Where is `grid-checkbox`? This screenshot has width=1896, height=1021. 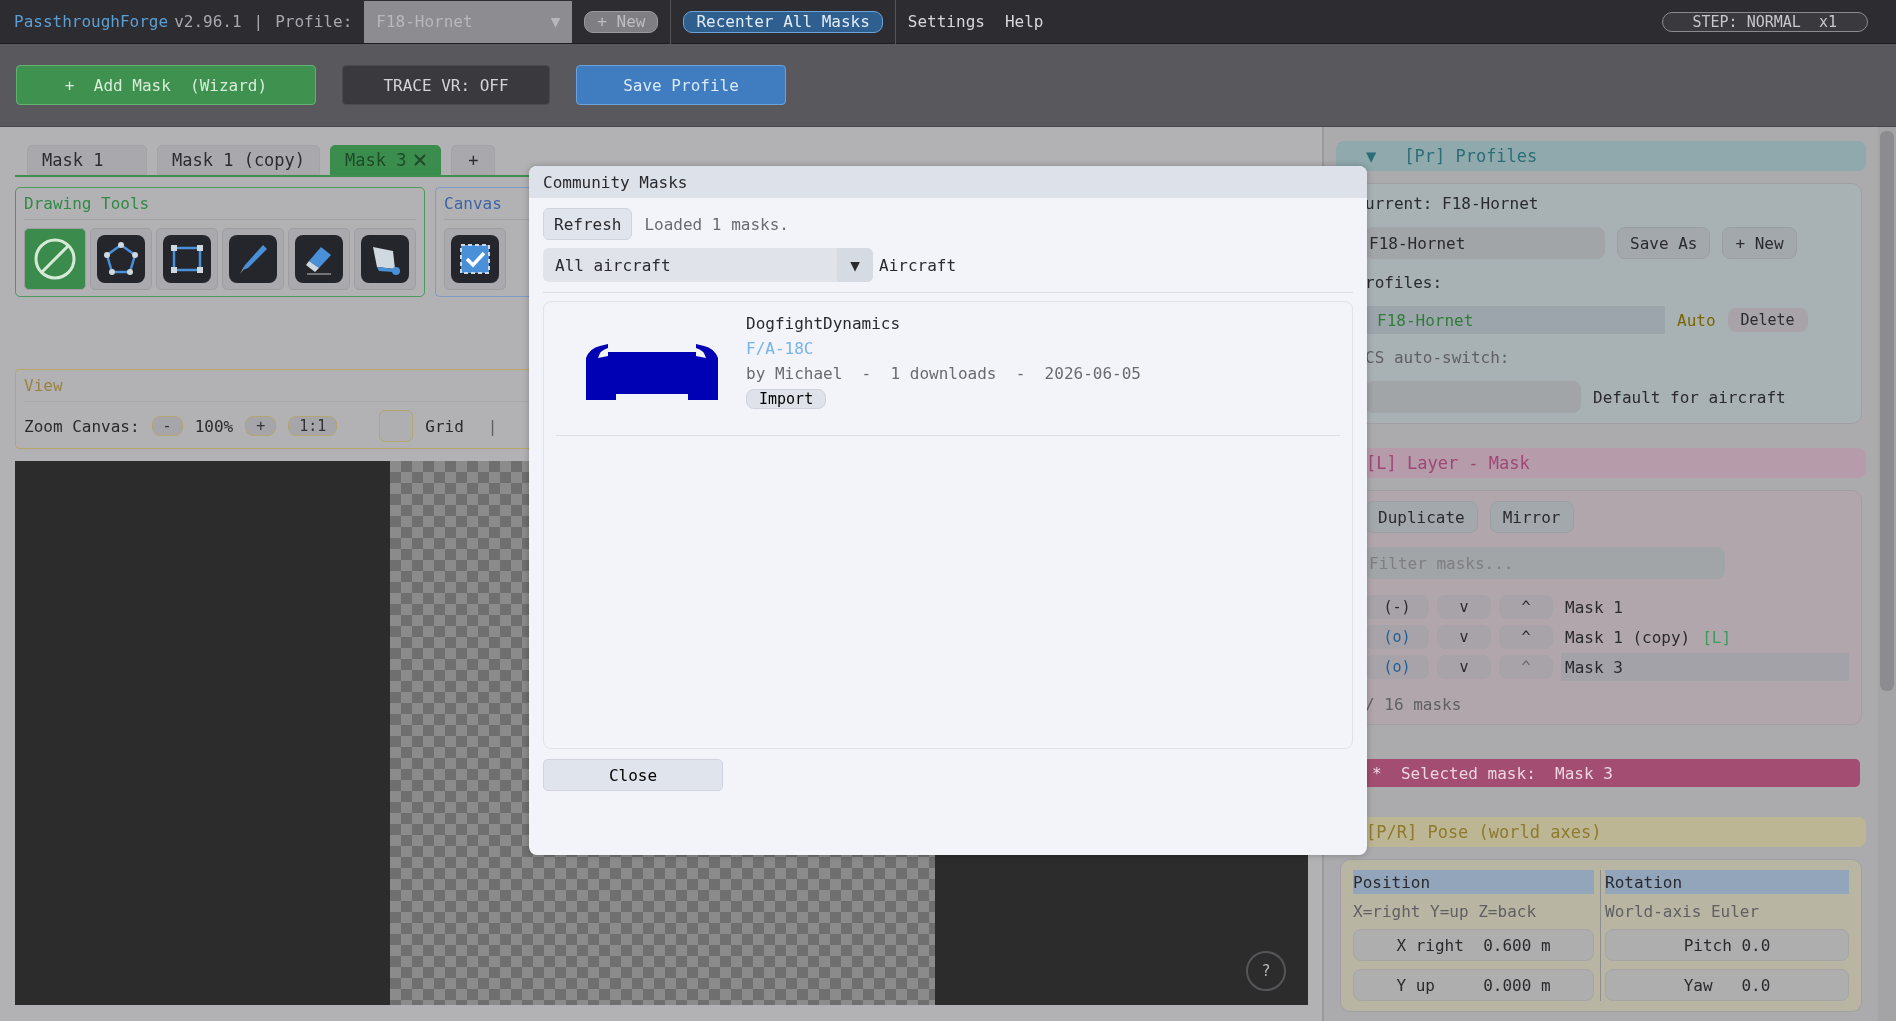
grid-checkbox is located at coordinates (396, 426).